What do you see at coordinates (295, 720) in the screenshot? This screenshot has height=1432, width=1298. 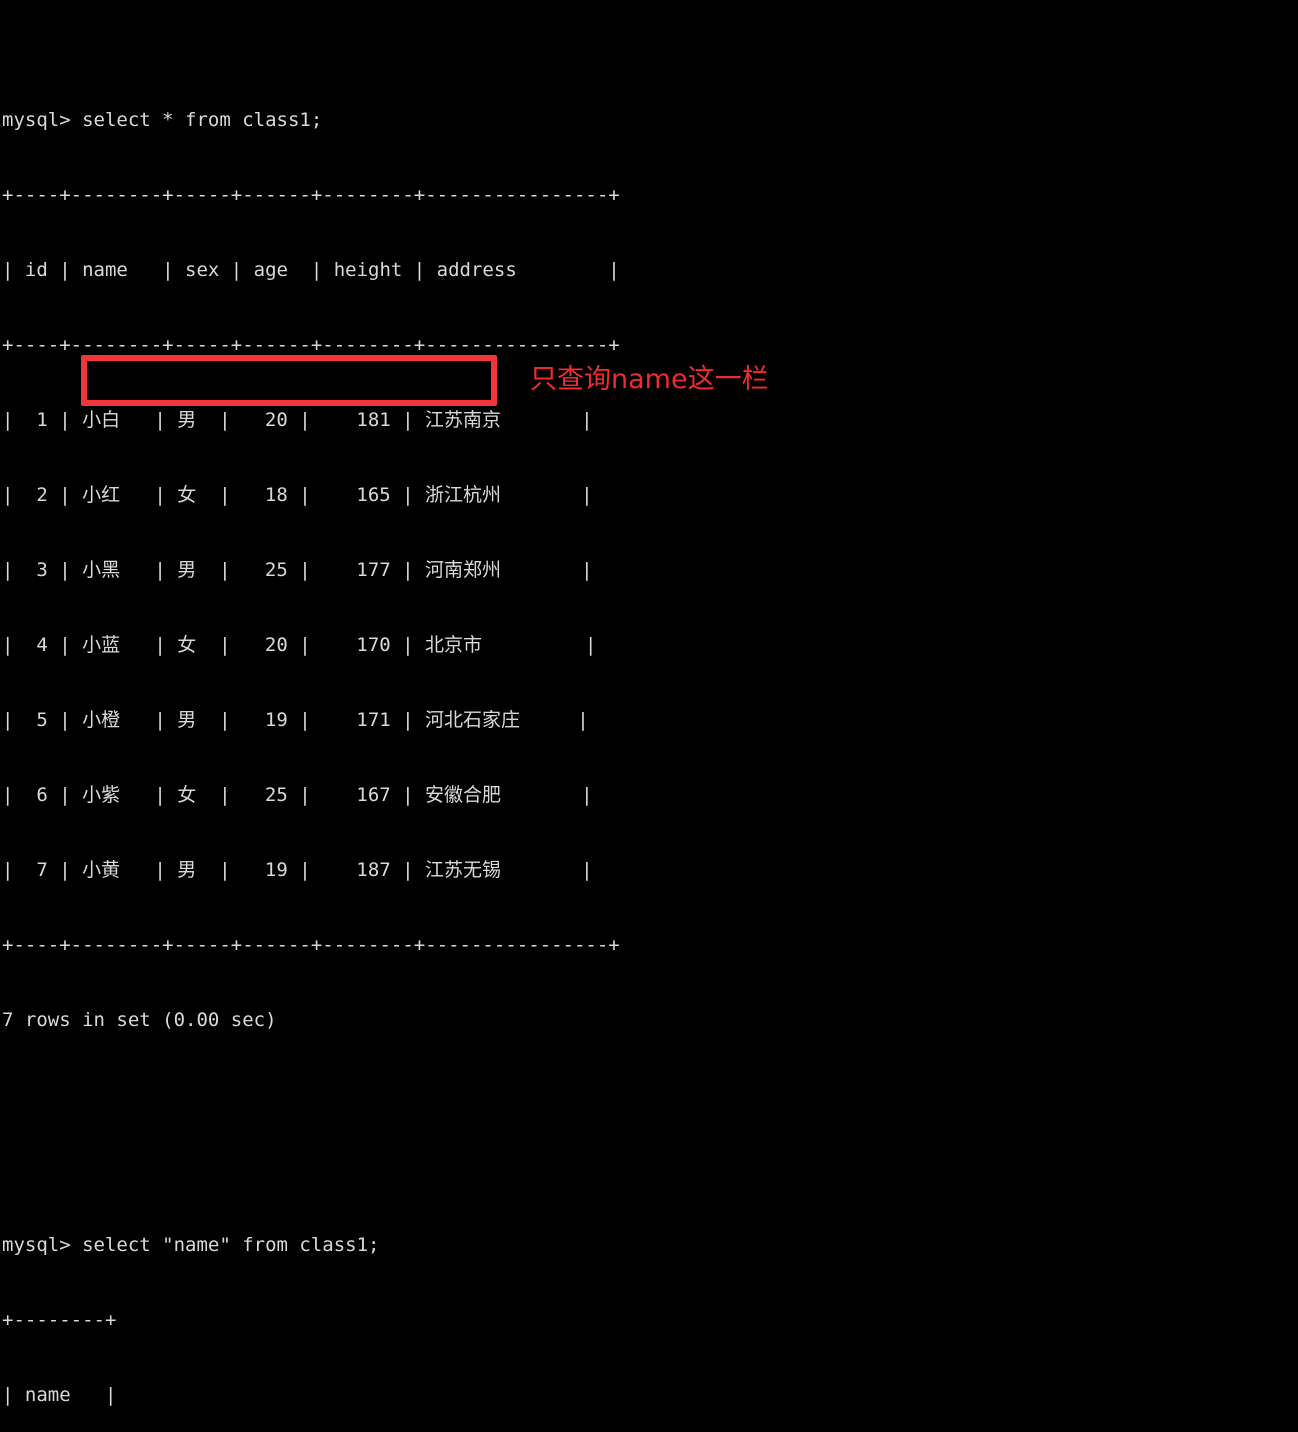 I see `table1-row: | 5 | 小橙 | 男 | 19 | 171 | 河北石家庄 |` at bounding box center [295, 720].